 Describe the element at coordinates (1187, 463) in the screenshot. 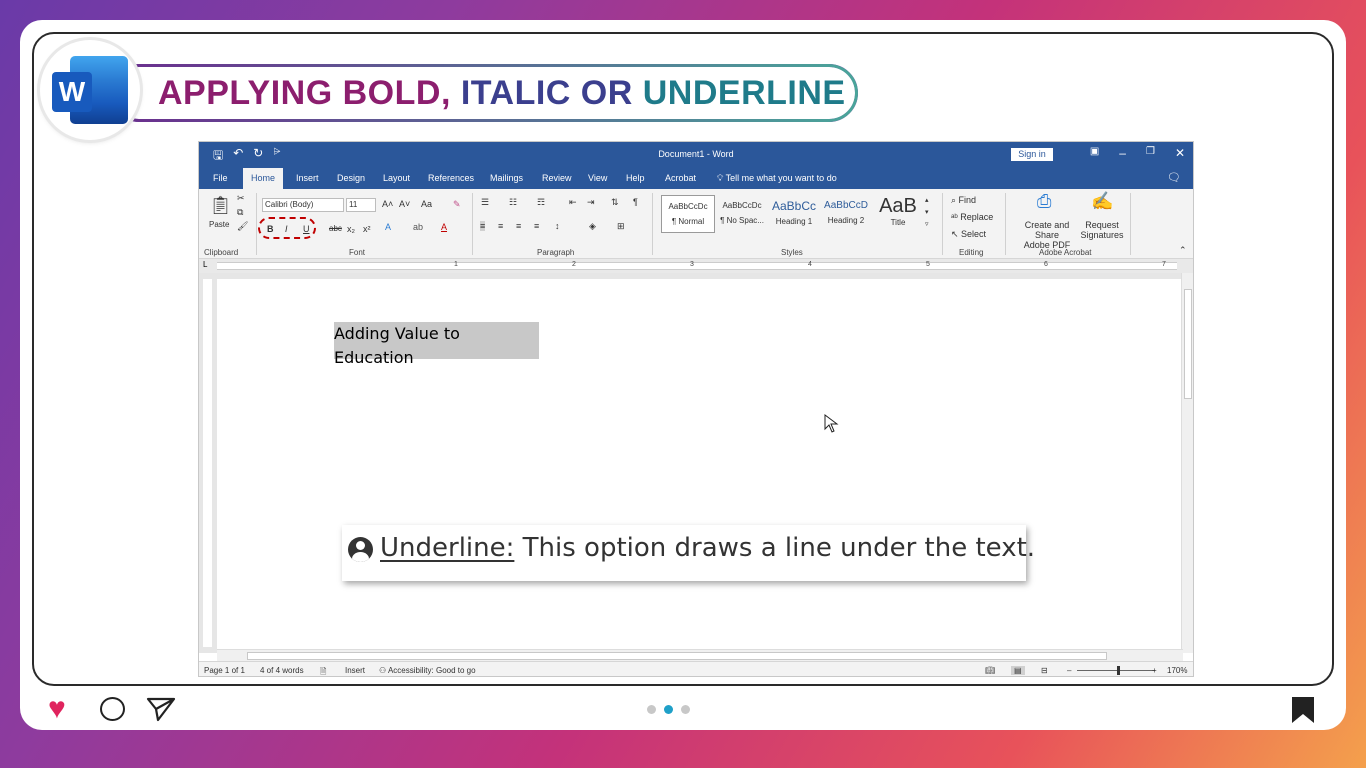

I see `vertical-scrollbar` at that location.